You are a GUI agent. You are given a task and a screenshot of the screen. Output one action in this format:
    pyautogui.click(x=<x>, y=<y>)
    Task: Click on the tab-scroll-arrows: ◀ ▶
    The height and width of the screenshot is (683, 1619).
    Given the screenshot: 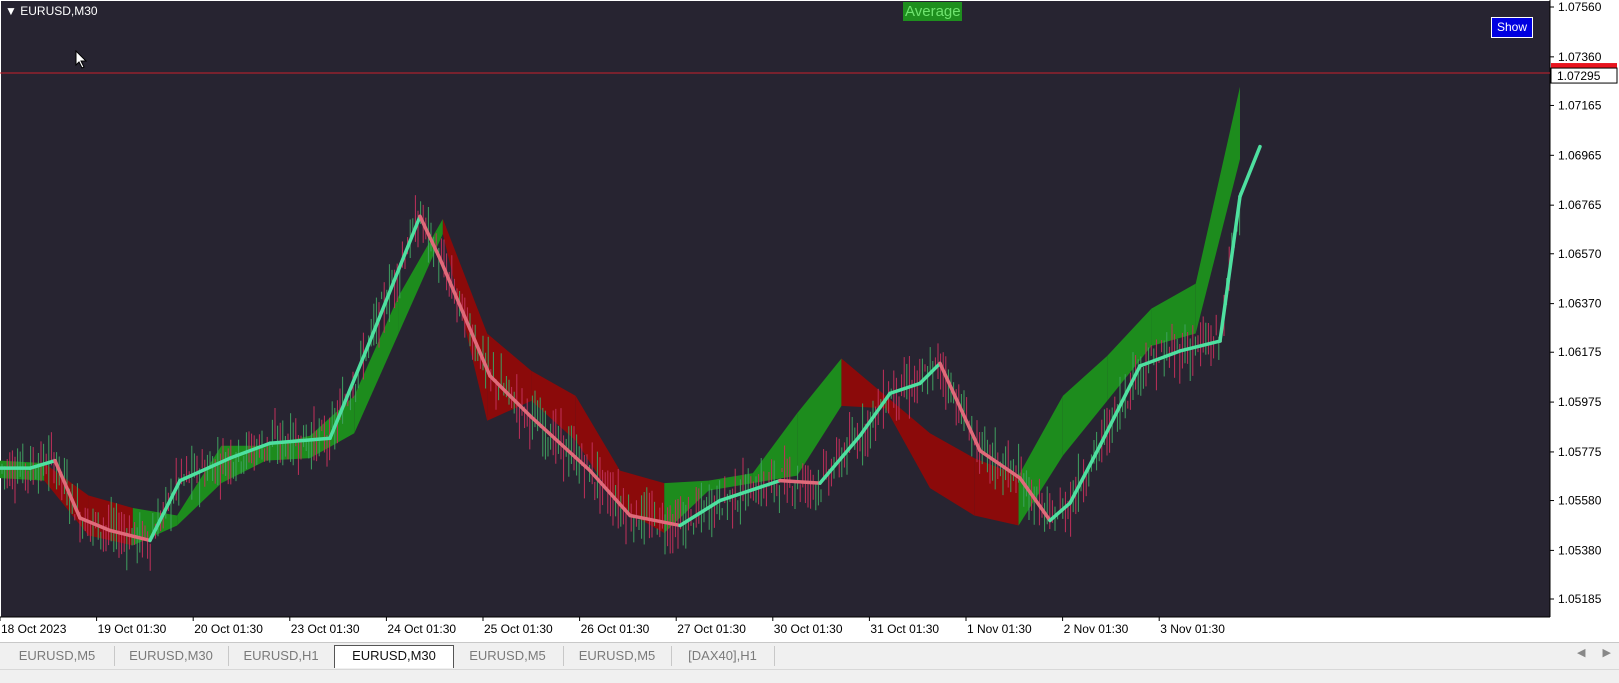 What is the action you would take?
    pyautogui.click(x=1587, y=652)
    